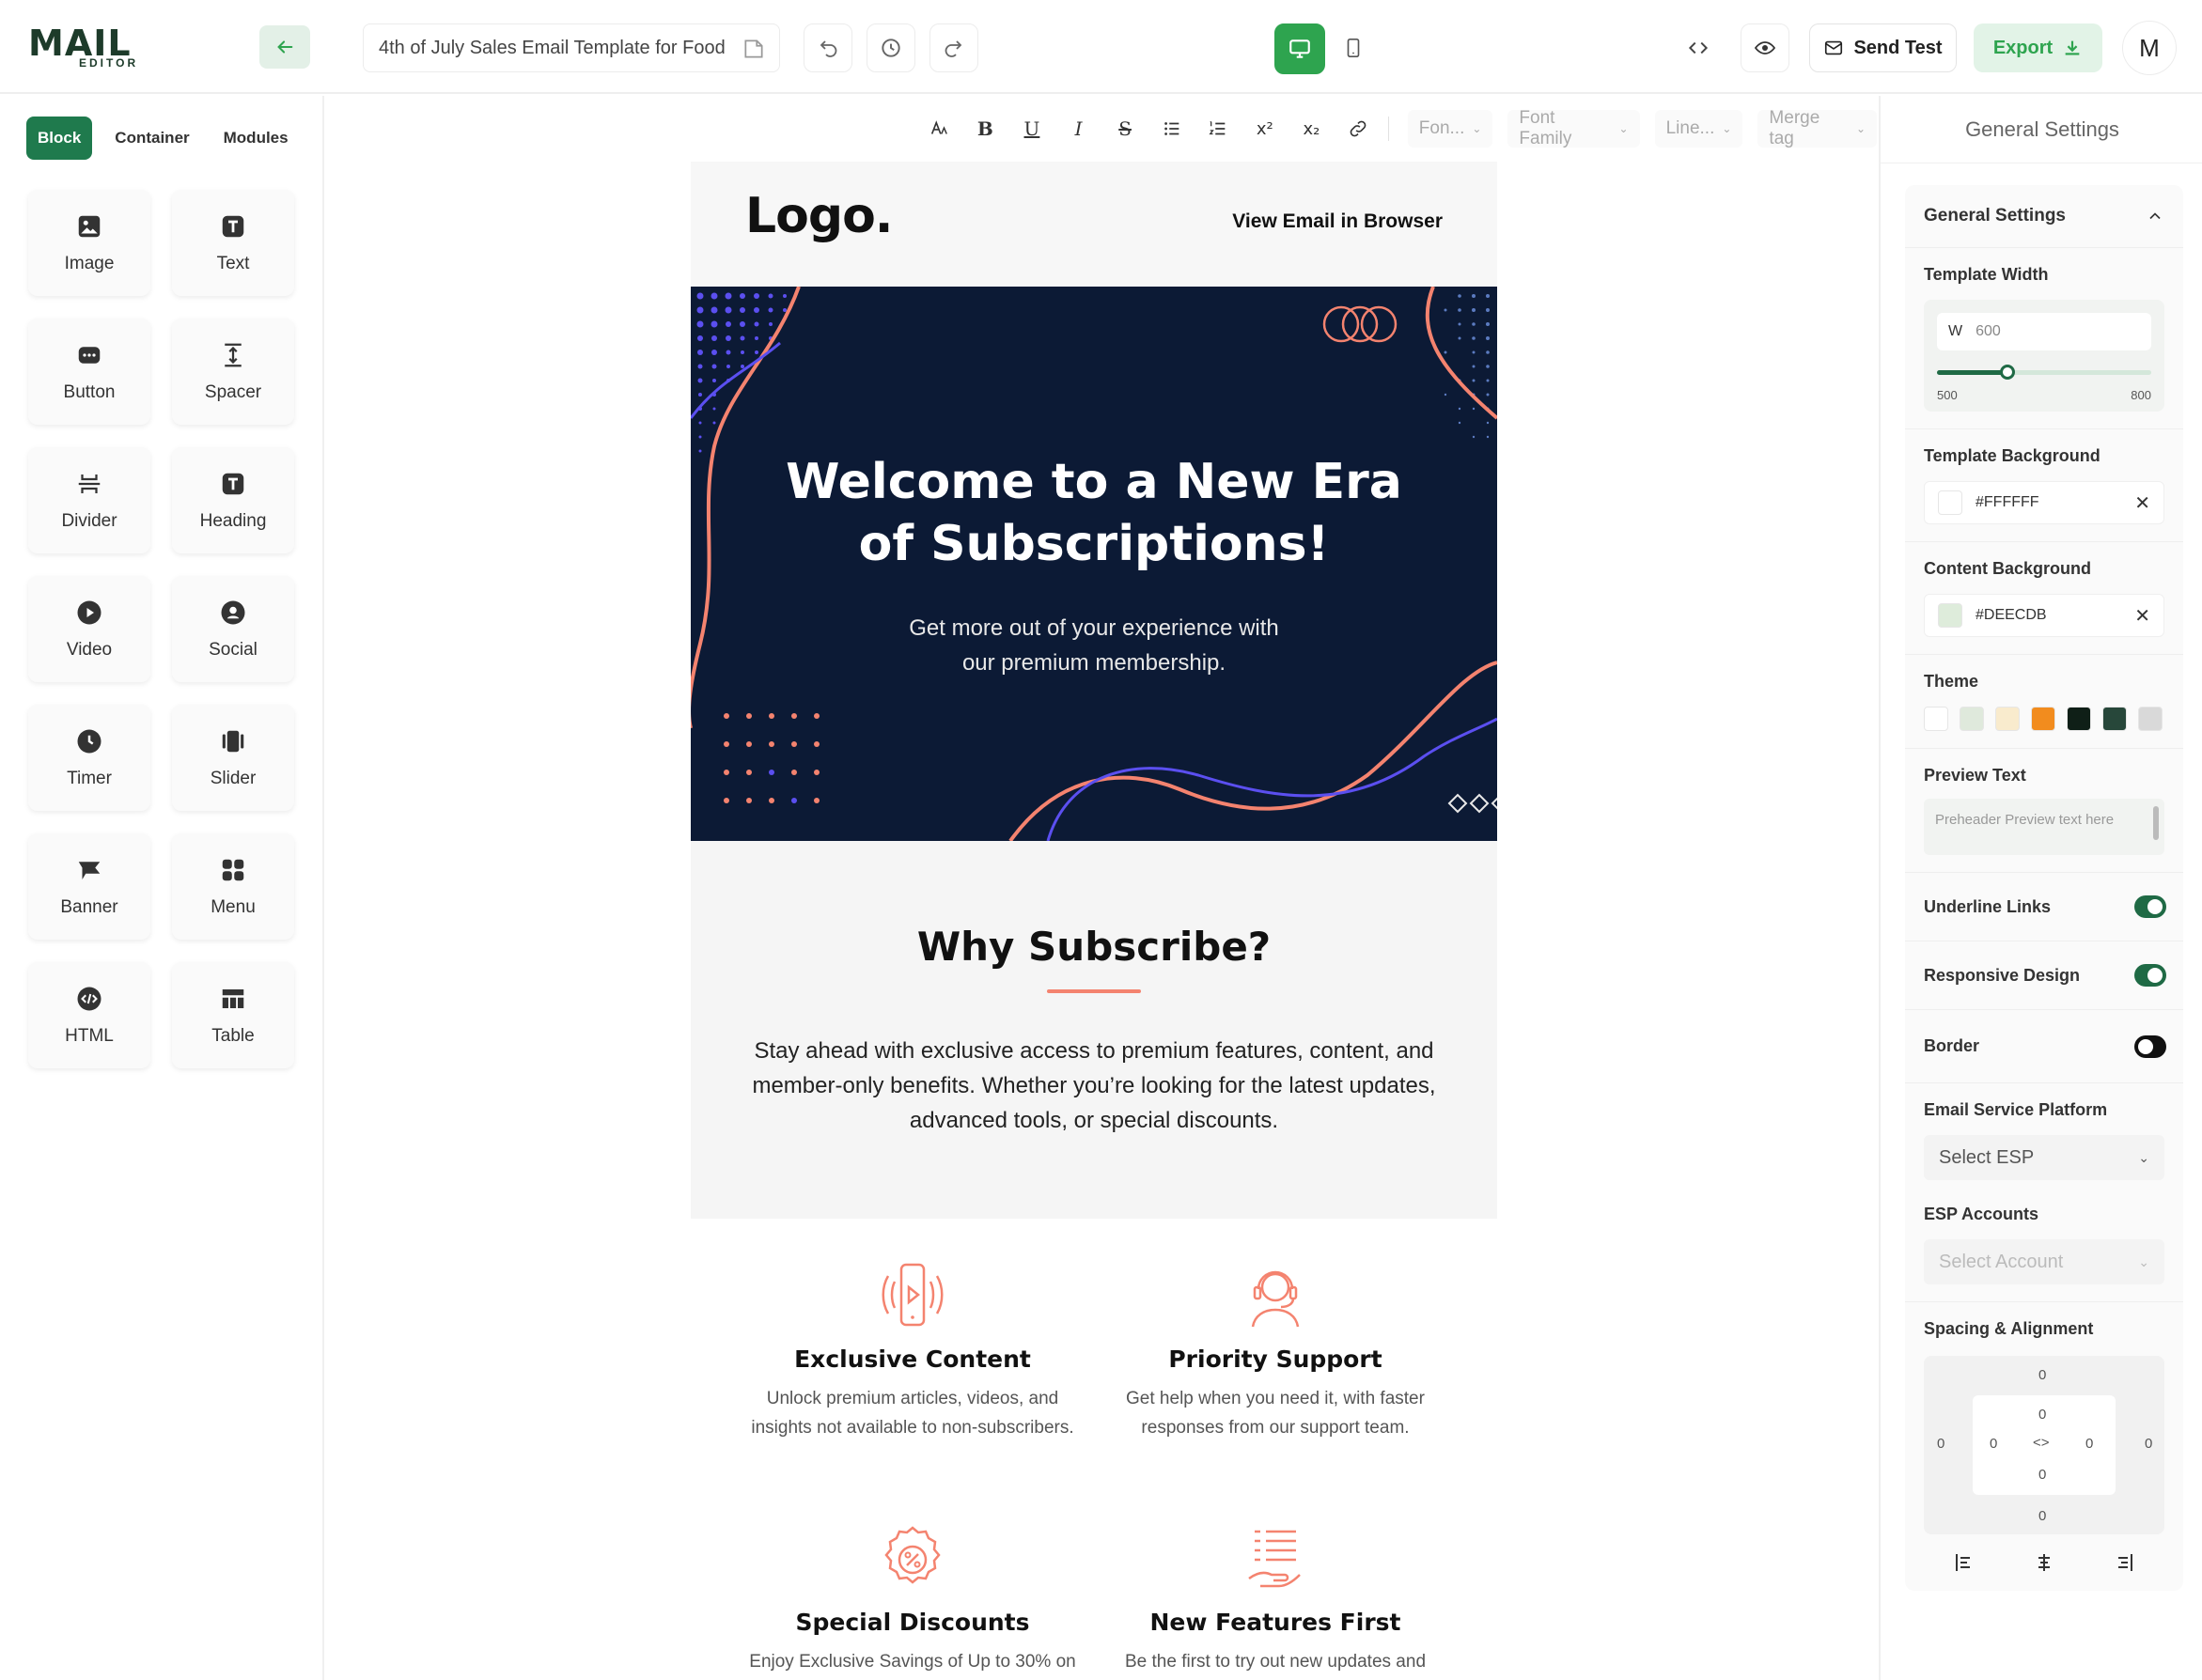 The height and width of the screenshot is (1680, 2202). I want to click on numbered-list-button, so click(1218, 128).